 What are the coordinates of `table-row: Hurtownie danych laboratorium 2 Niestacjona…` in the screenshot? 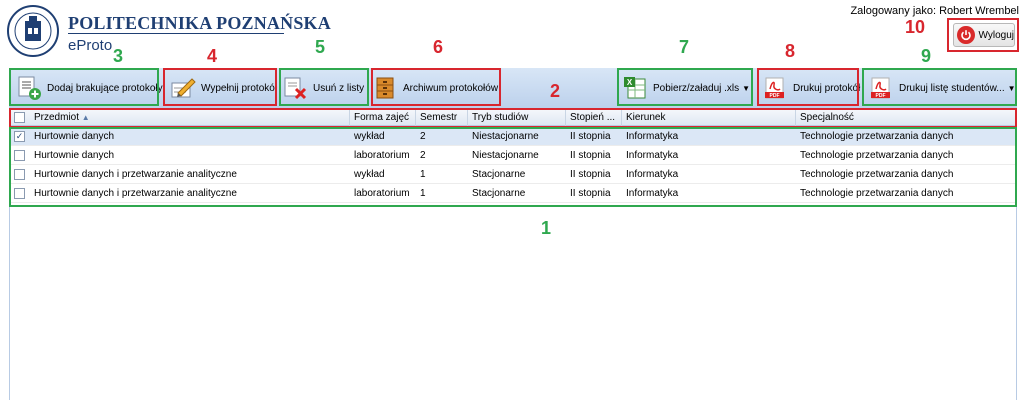 It's located at (513, 155).